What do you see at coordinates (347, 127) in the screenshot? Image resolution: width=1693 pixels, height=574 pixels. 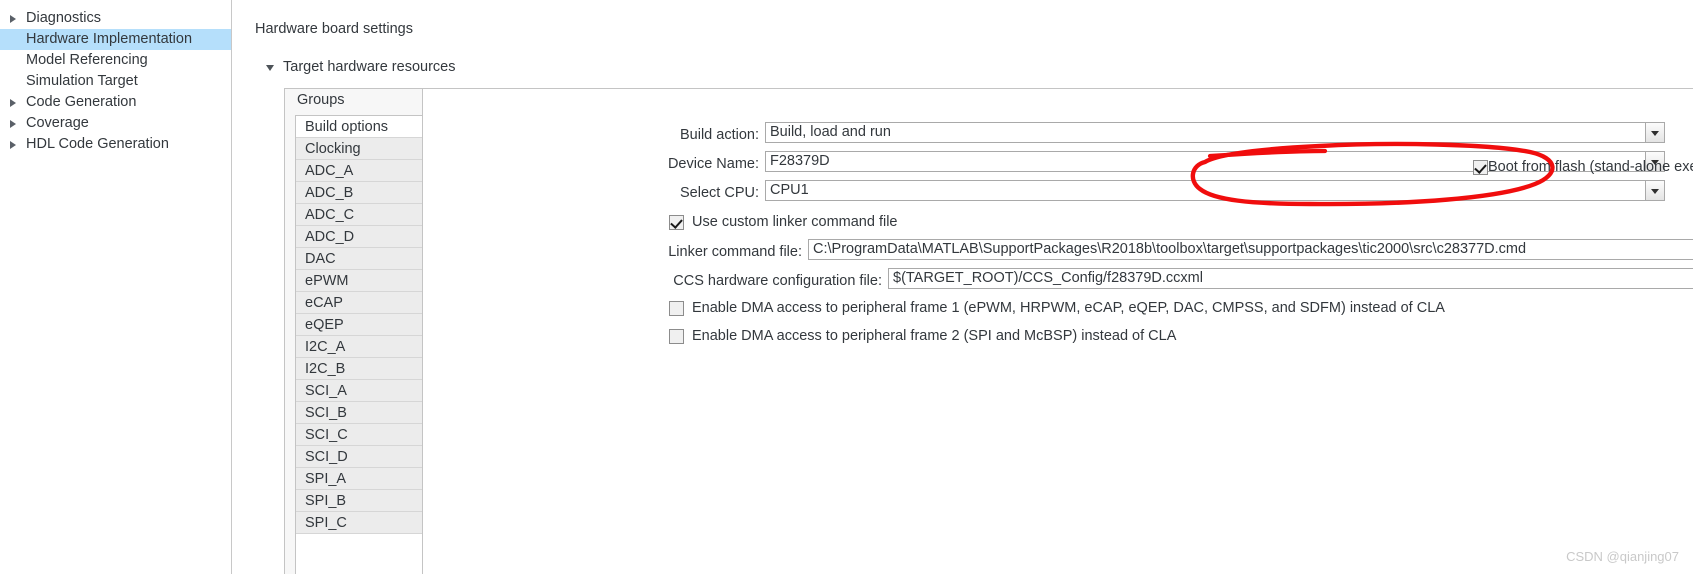 I see `group-item-label: Build options` at bounding box center [347, 127].